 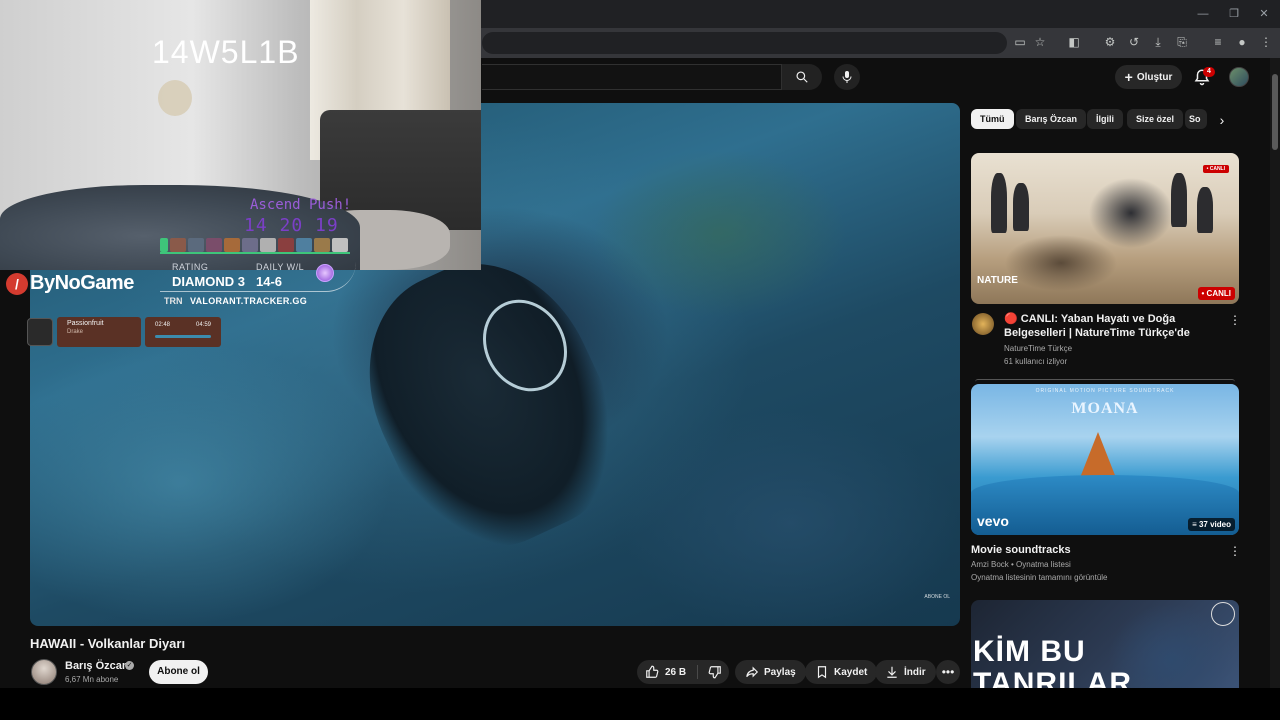 What do you see at coordinates (640, 704) in the screenshot?
I see `bottom-bar` at bounding box center [640, 704].